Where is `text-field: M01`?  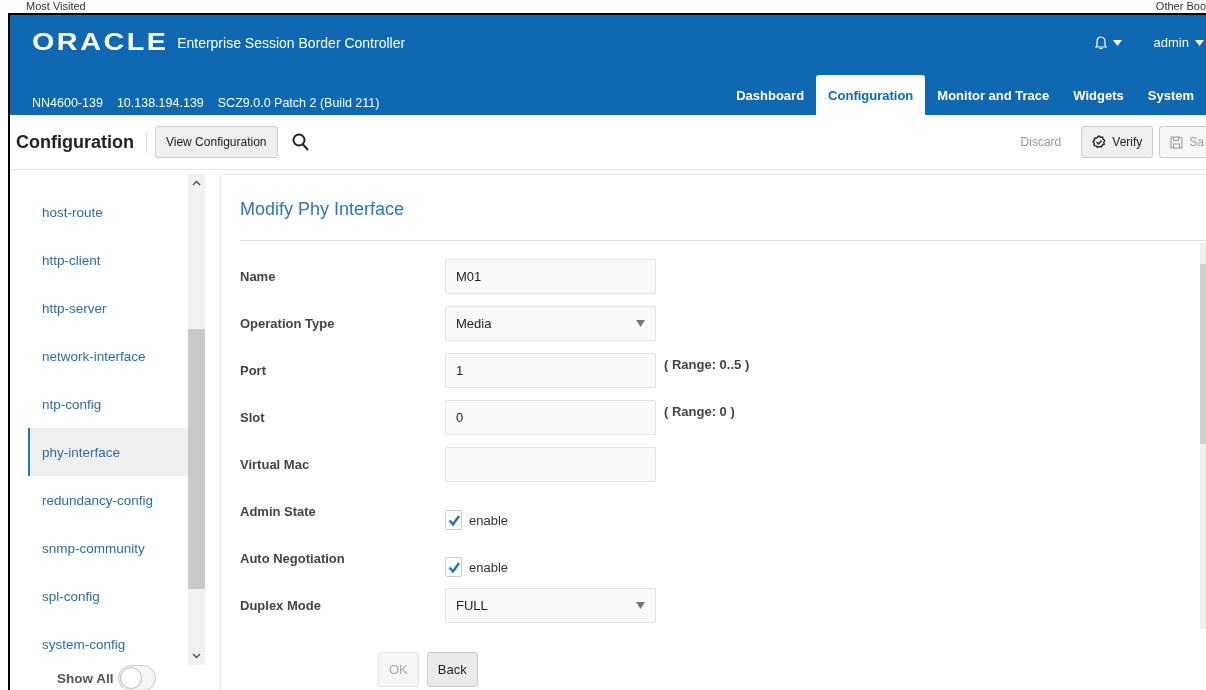
text-field: M01 is located at coordinates (550, 276).